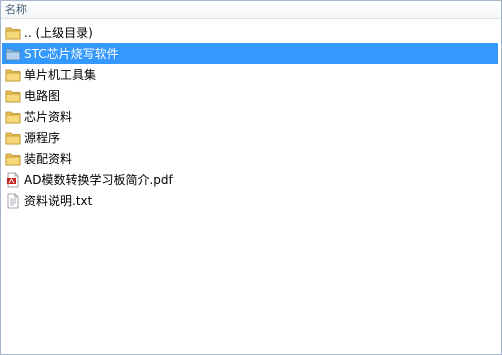  What do you see at coordinates (58, 32) in the screenshot?
I see `list-item-label: .. (上级目录)` at bounding box center [58, 32].